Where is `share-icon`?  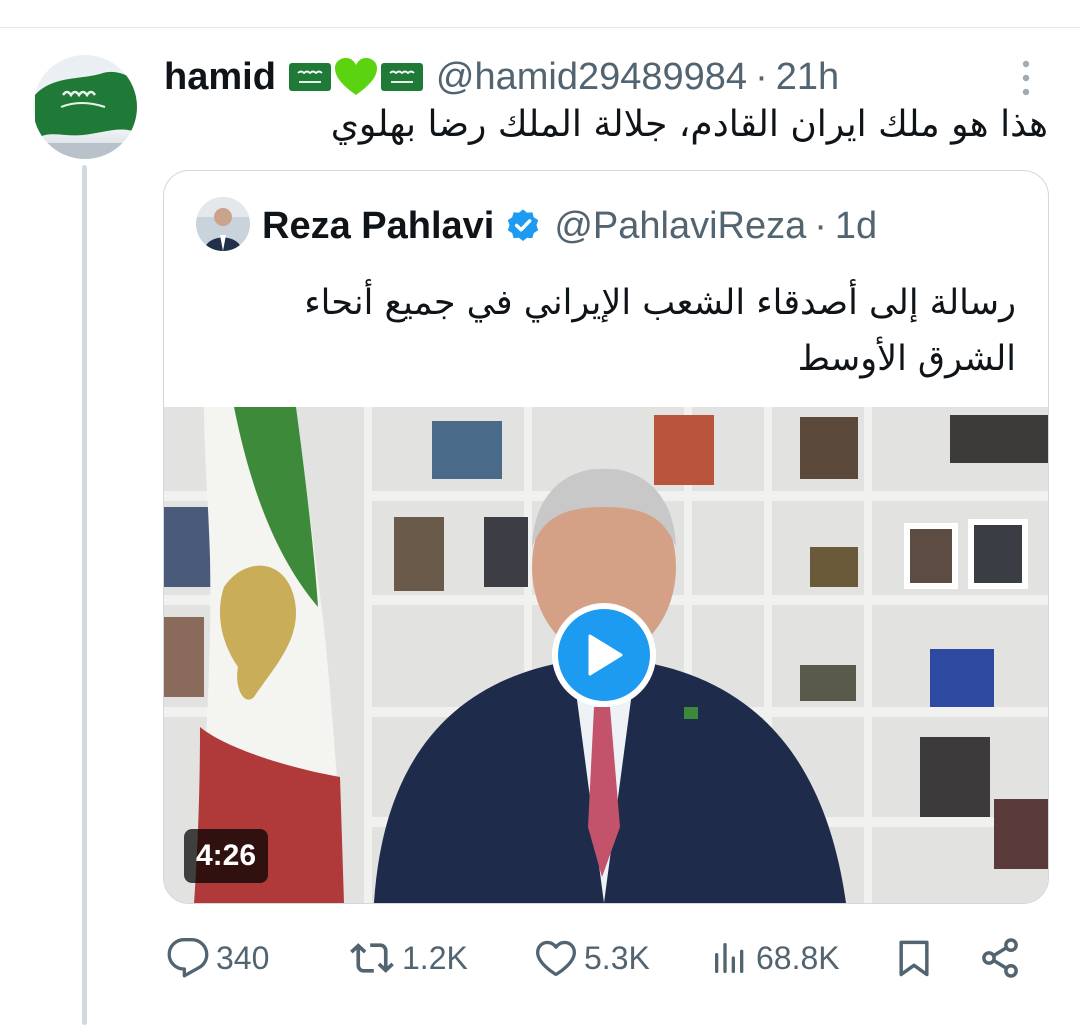 share-icon is located at coordinates (1000, 958).